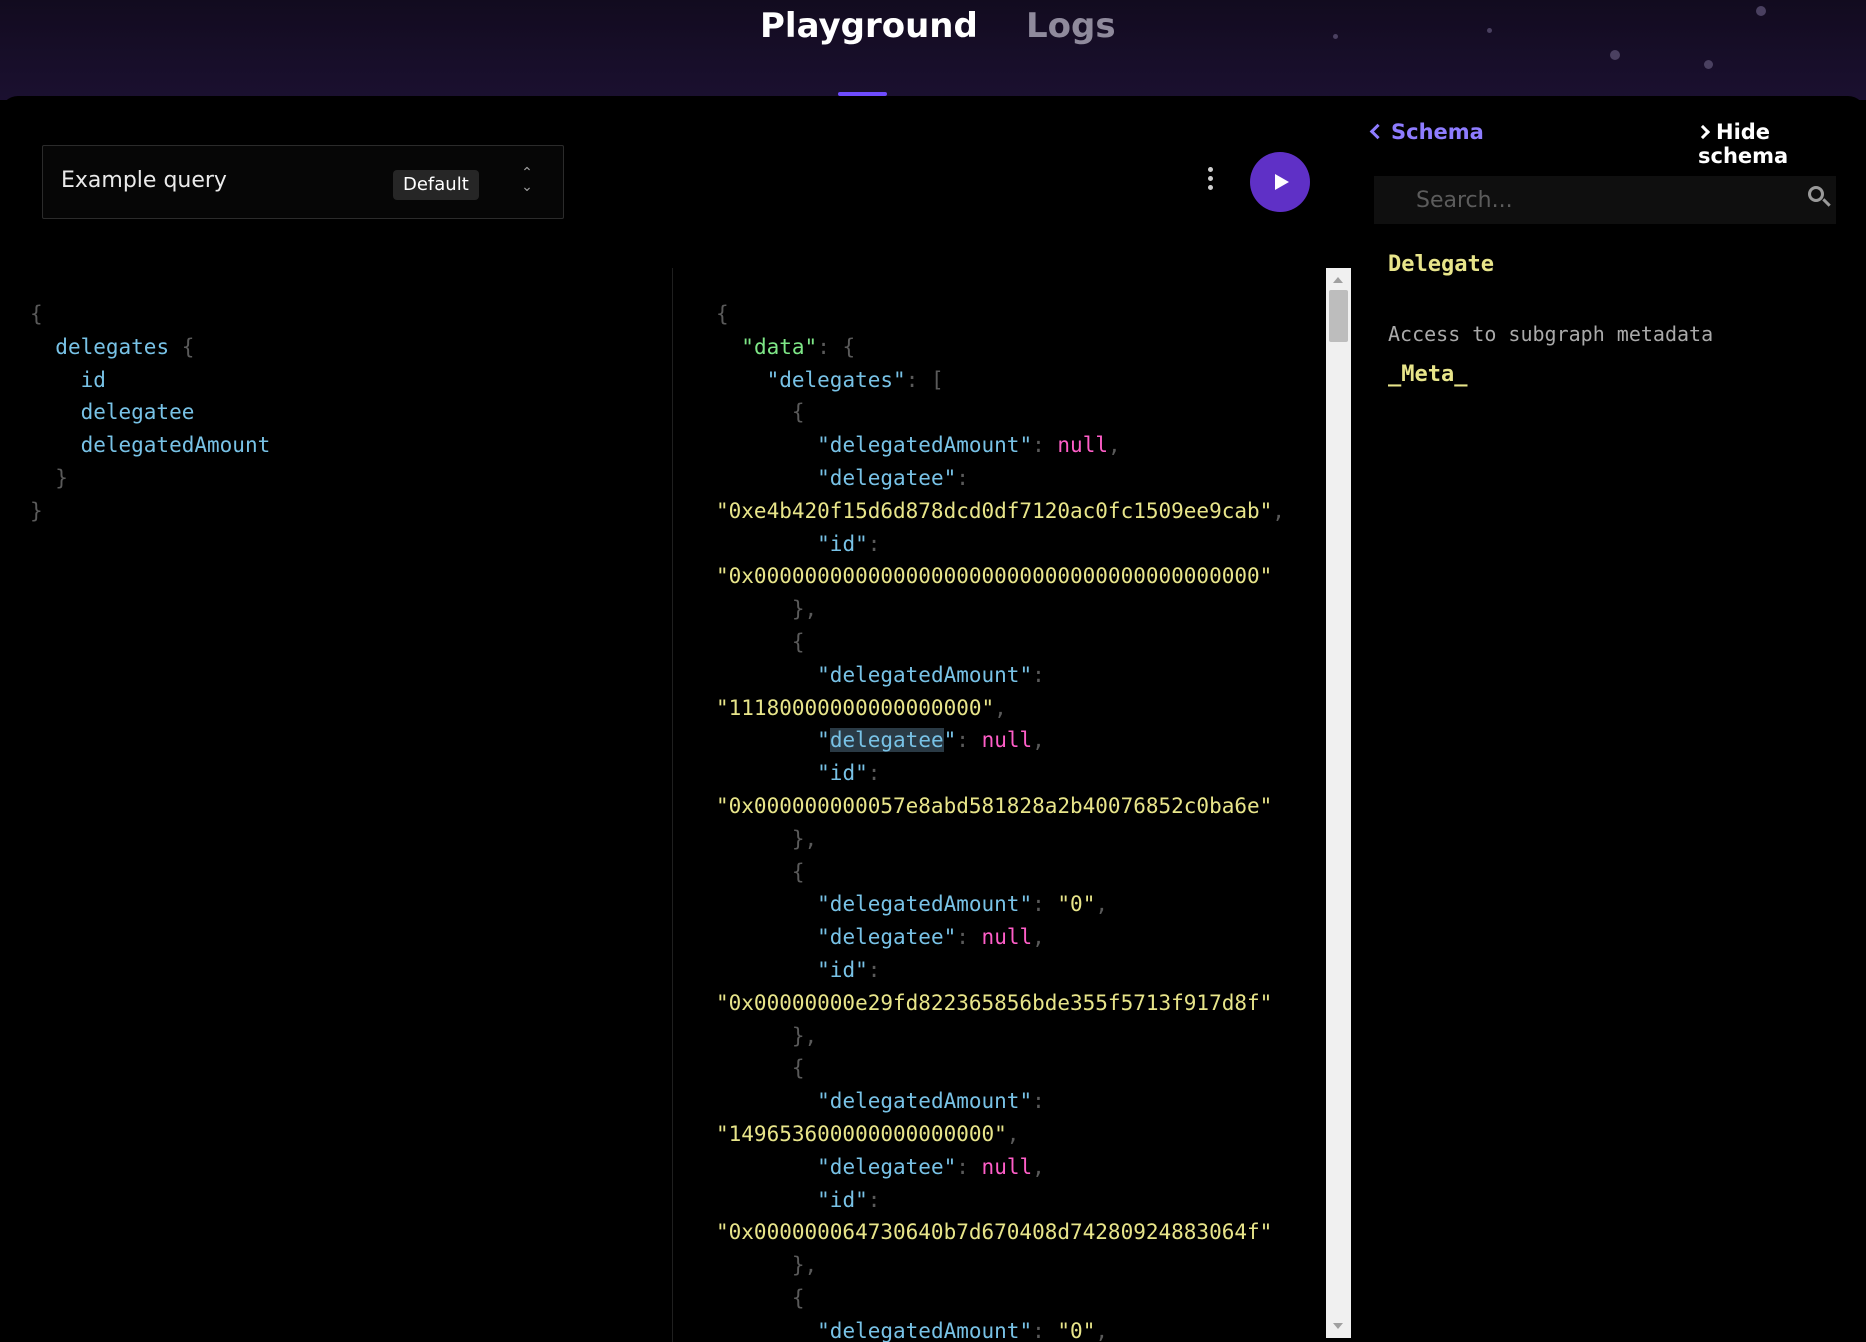 This screenshot has width=1866, height=1342. What do you see at coordinates (1427, 374) in the screenshot?
I see `schema-field-link: _Meta_` at bounding box center [1427, 374].